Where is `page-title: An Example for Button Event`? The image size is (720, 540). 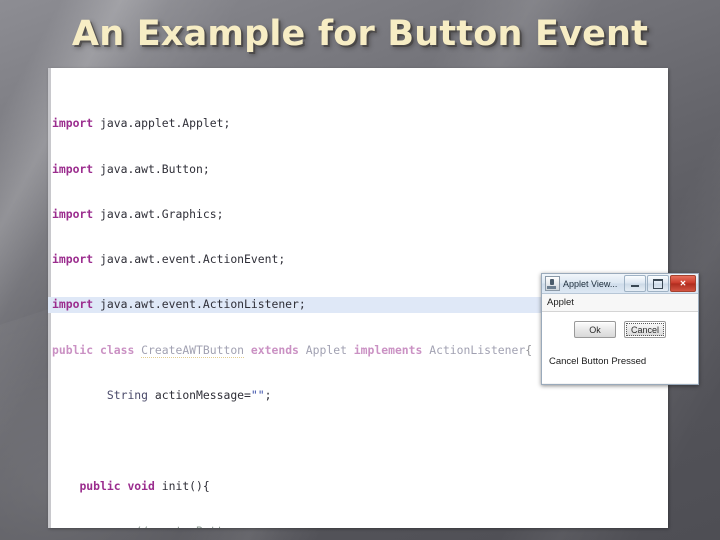
page-title: An Example for Button Event is located at coordinates (360, 34).